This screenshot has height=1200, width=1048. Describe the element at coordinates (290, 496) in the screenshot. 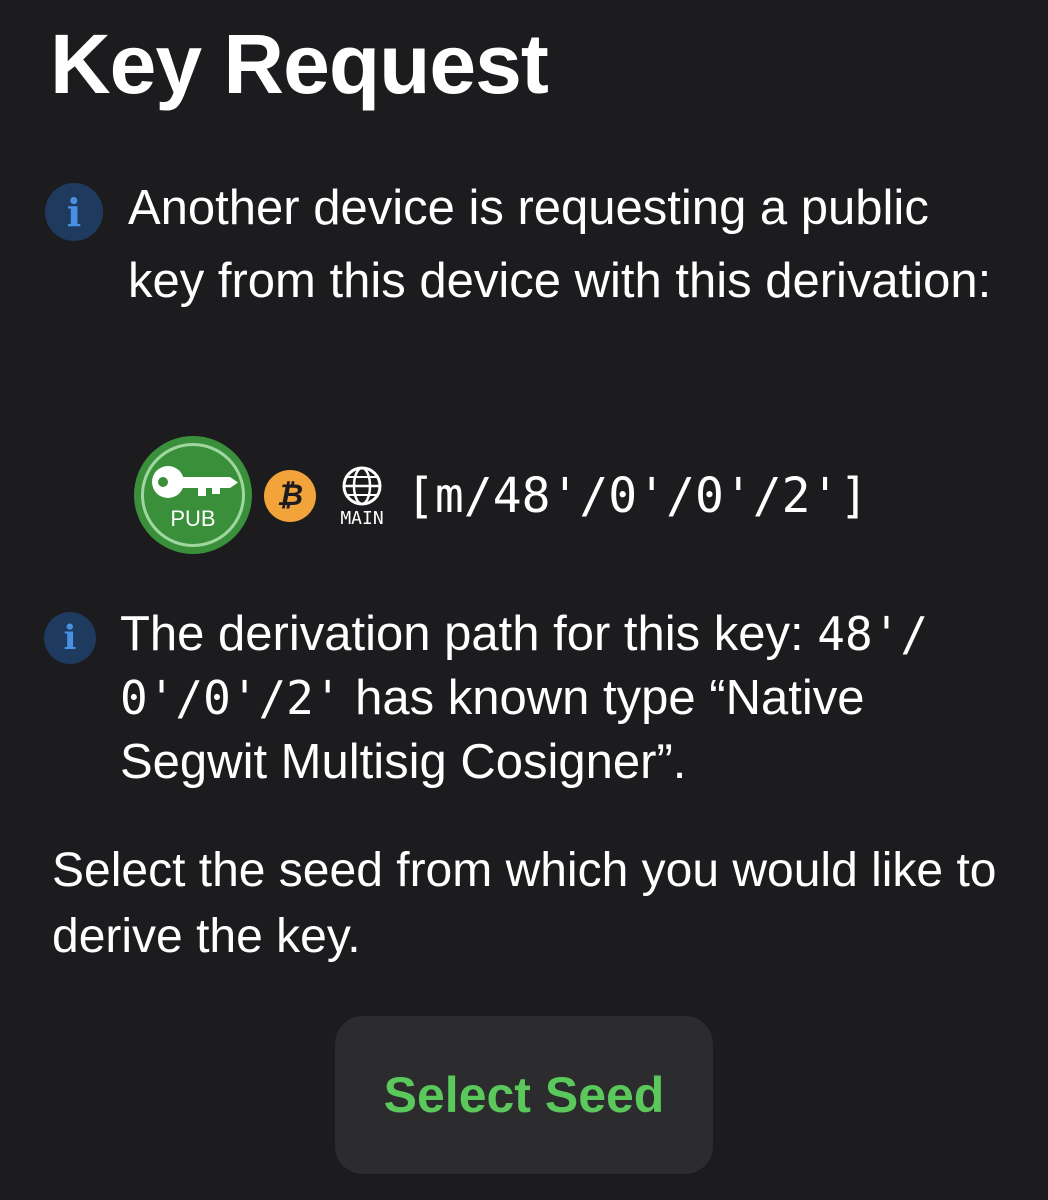

I see `bitcoin-icon: ₿` at that location.